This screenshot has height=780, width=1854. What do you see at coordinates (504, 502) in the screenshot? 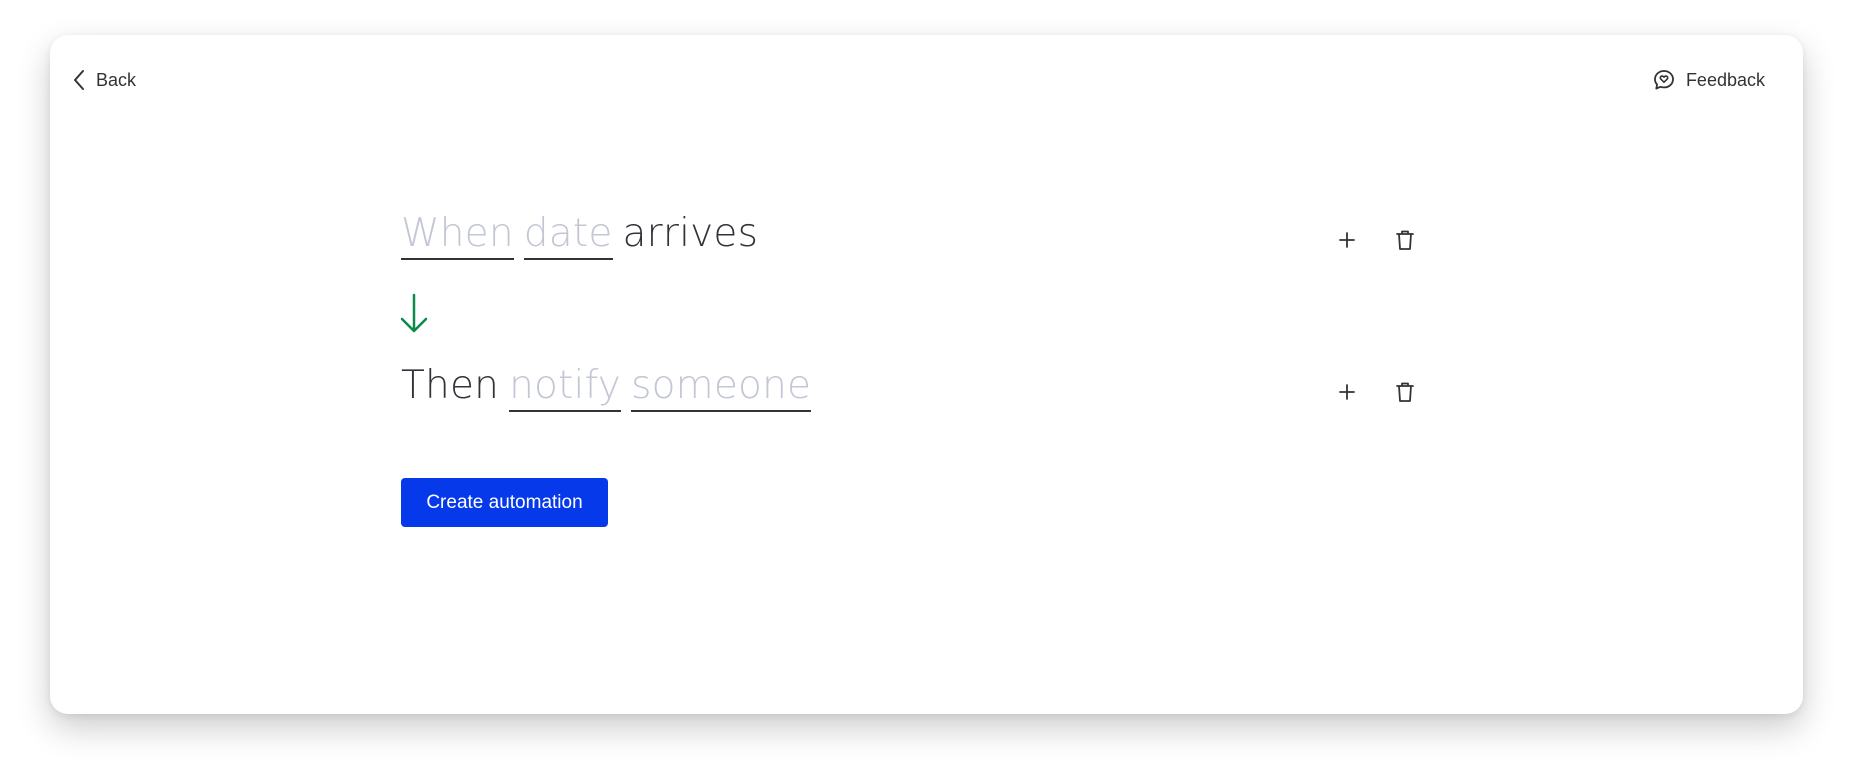
I see `create-automation-button: Create automation` at bounding box center [504, 502].